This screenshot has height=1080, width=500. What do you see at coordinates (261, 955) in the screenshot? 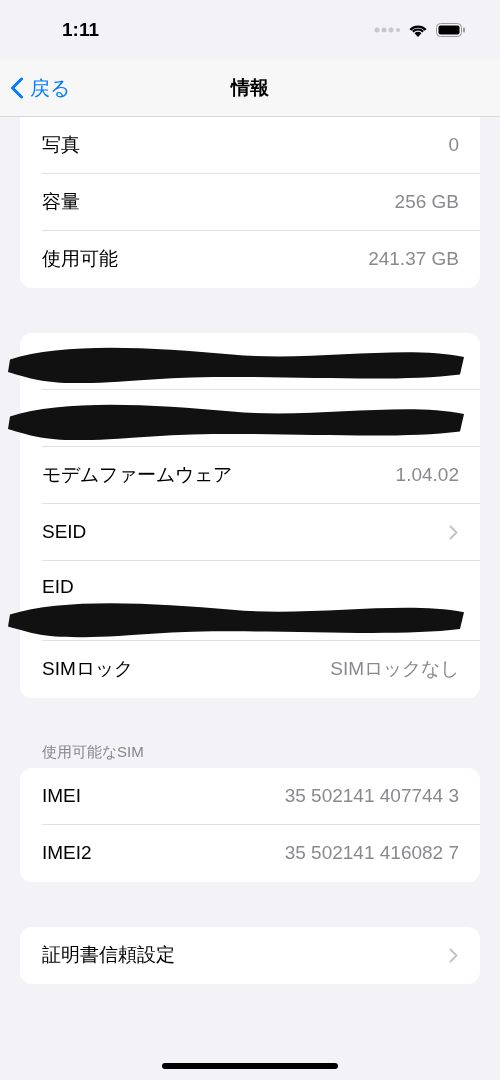
I see `settings-row: 証明書信頼設定` at bounding box center [261, 955].